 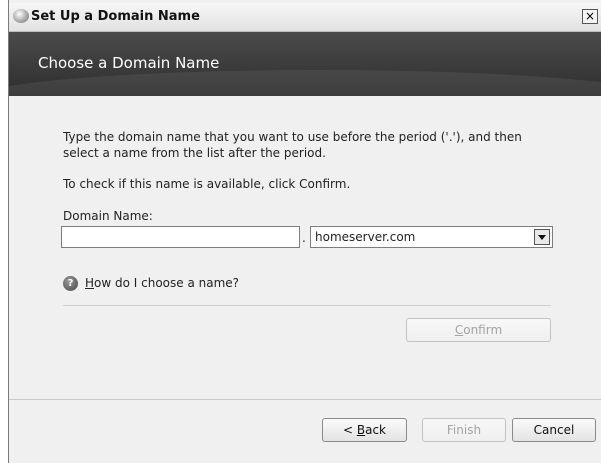 I want to click on help-link: How do I choose a name?, so click(x=162, y=283).